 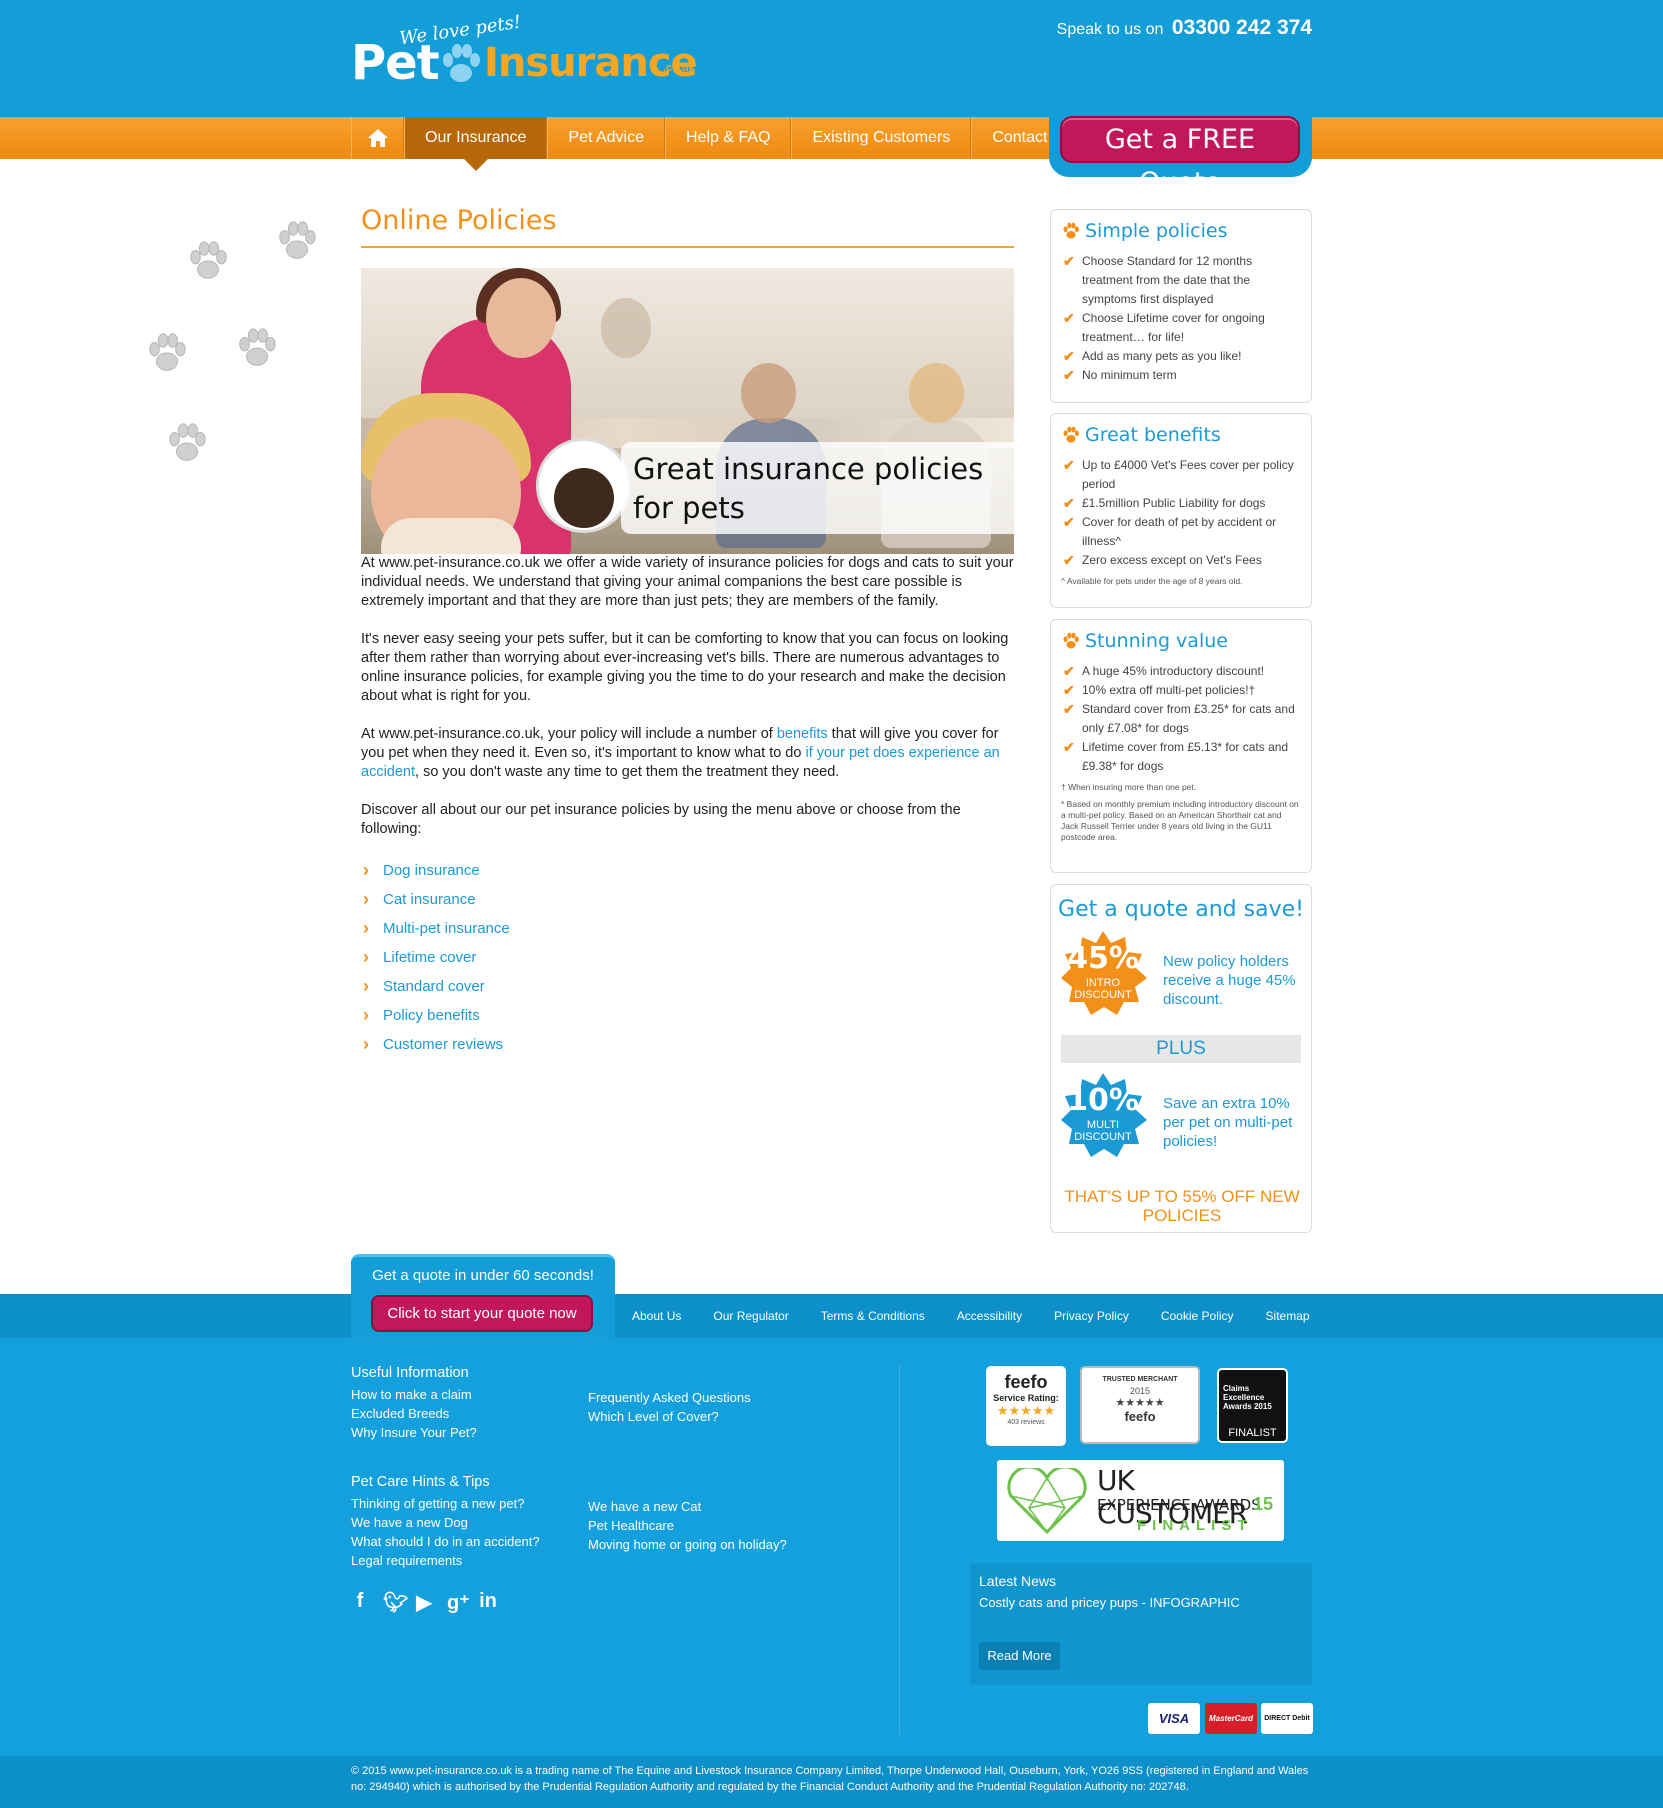 What do you see at coordinates (750, 1316) in the screenshot?
I see `our-regulator-link: Our Regulator` at bounding box center [750, 1316].